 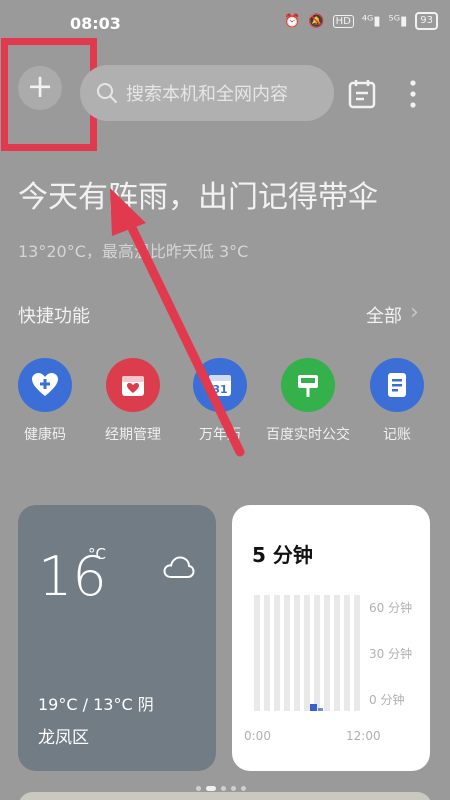 I want to click on heart-plus-icon, so click(x=45, y=385).